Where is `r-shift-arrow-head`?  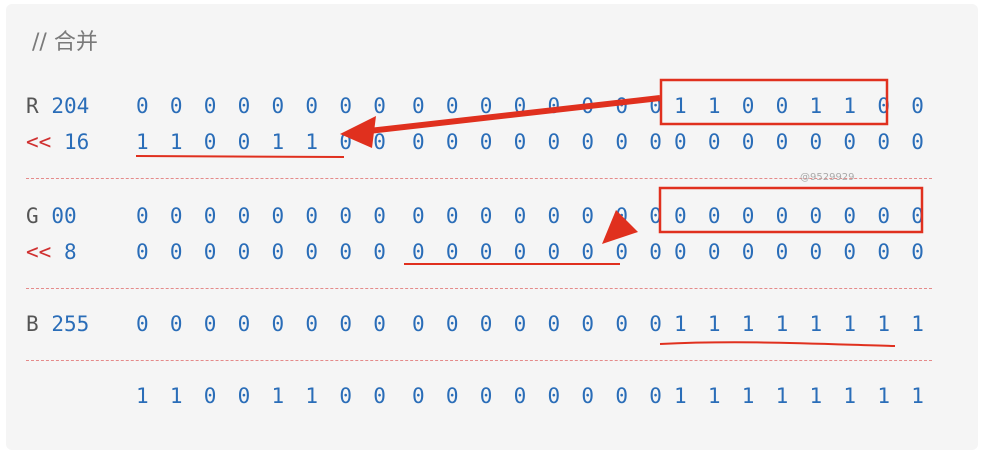 r-shift-arrow-head is located at coordinates (358, 132).